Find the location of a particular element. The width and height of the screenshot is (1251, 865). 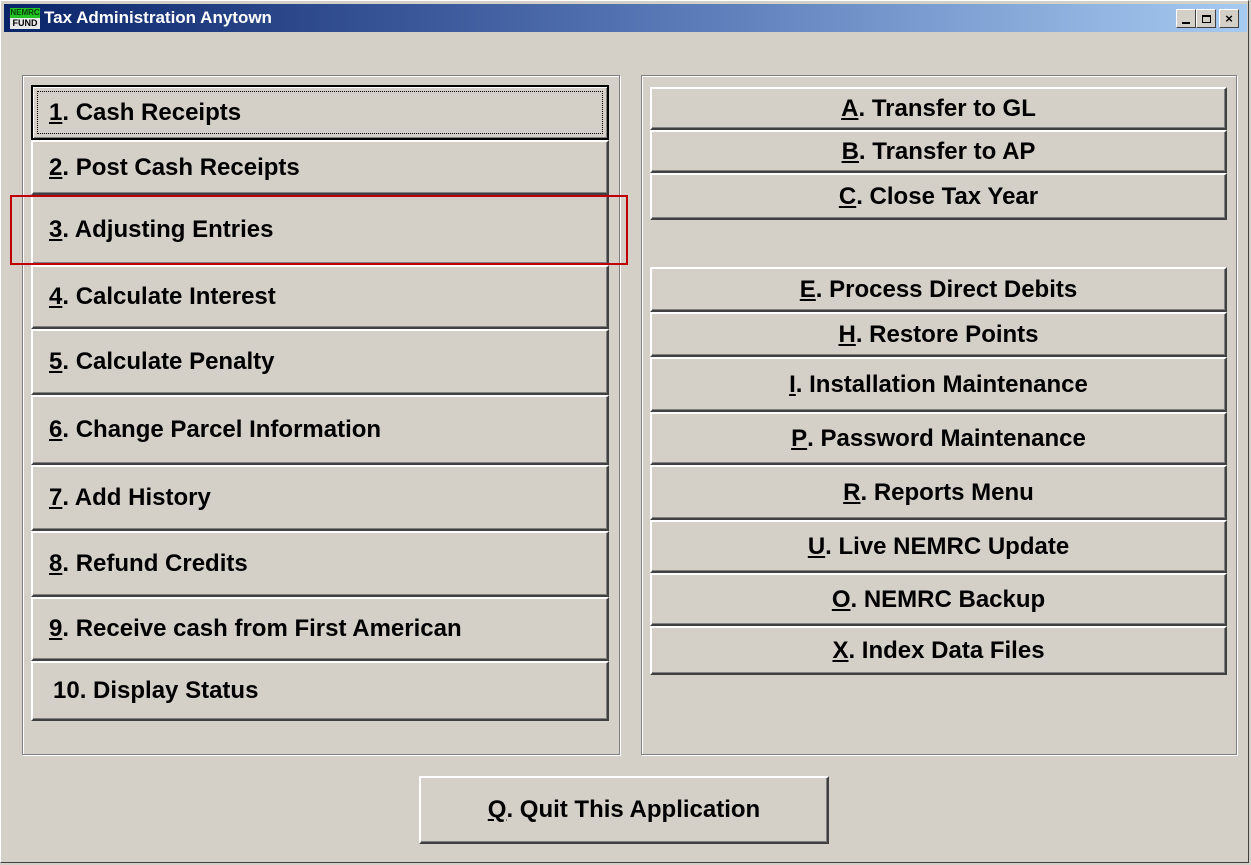

app-icon: NEMRC FUND is located at coordinates (25, 18).